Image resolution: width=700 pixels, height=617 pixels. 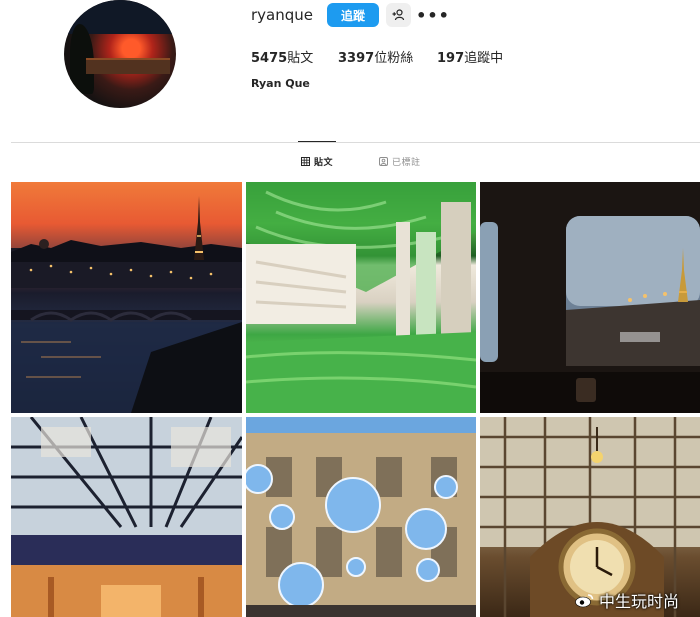 I want to click on followers-label: 位粉絲, so click(x=394, y=58).